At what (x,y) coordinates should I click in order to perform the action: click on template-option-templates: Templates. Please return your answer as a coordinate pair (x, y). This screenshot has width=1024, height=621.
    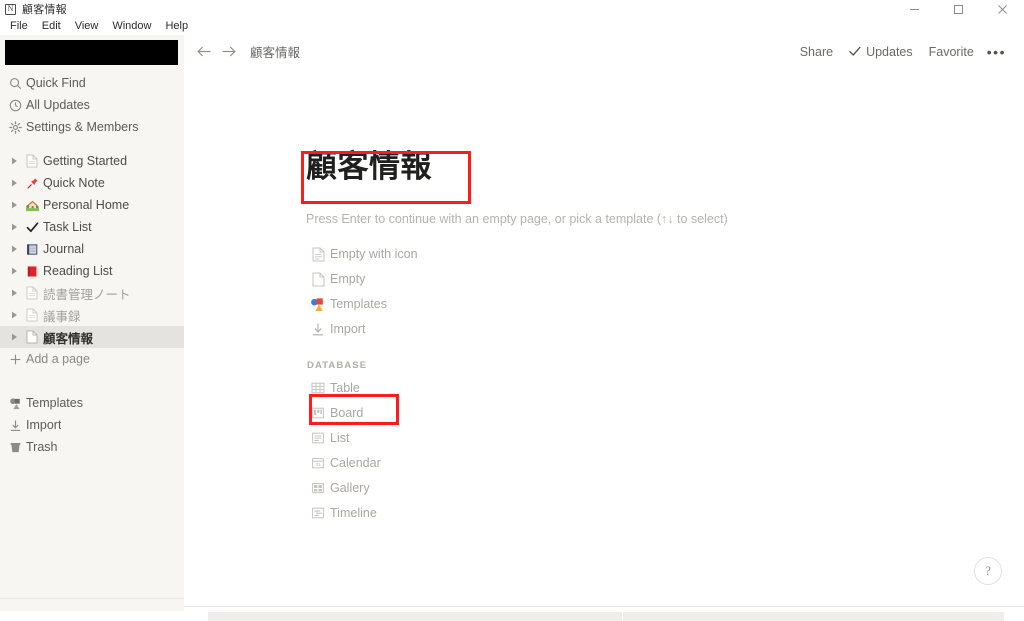
    Looking at the image, I should click on (663, 304).